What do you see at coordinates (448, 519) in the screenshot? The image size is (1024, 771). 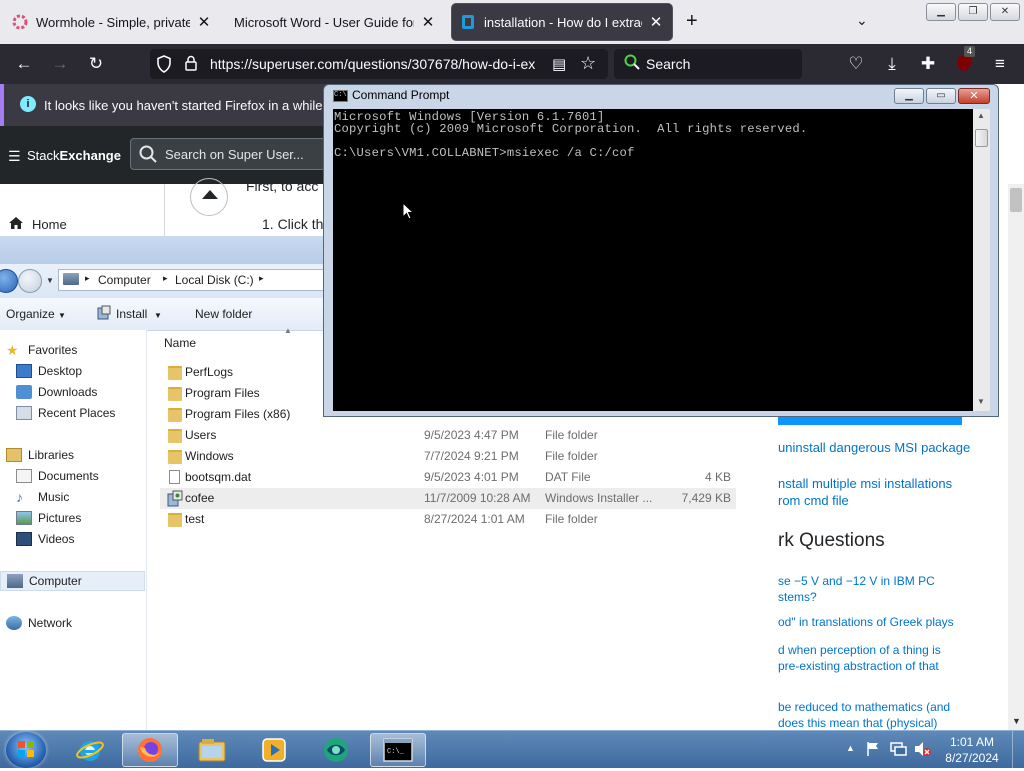 I see `file-row: test 8/27/2024 1:01 AM File folder` at bounding box center [448, 519].